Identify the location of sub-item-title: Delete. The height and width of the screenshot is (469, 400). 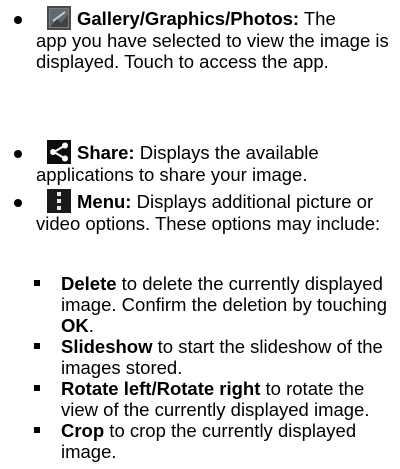
(89, 283).